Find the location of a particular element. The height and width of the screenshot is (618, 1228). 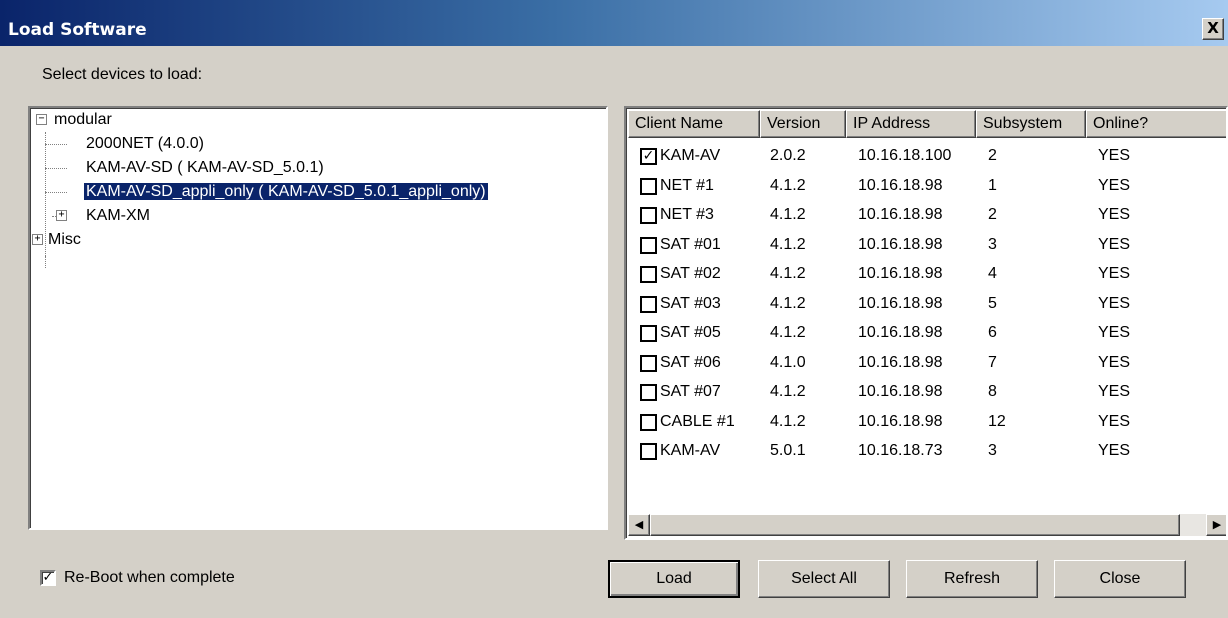

table-row: CABLE #1 4.1.2 10.16.18.98 12 YES is located at coordinates (927, 422).